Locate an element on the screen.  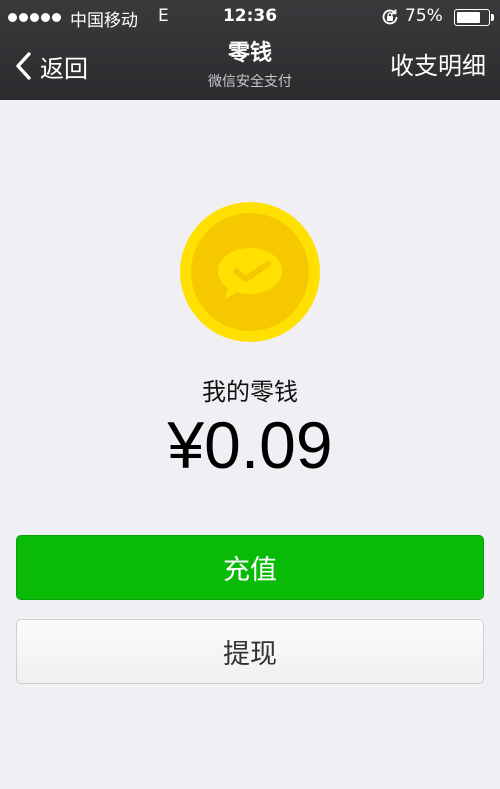
rotation-lock-icon is located at coordinates (390, 17).